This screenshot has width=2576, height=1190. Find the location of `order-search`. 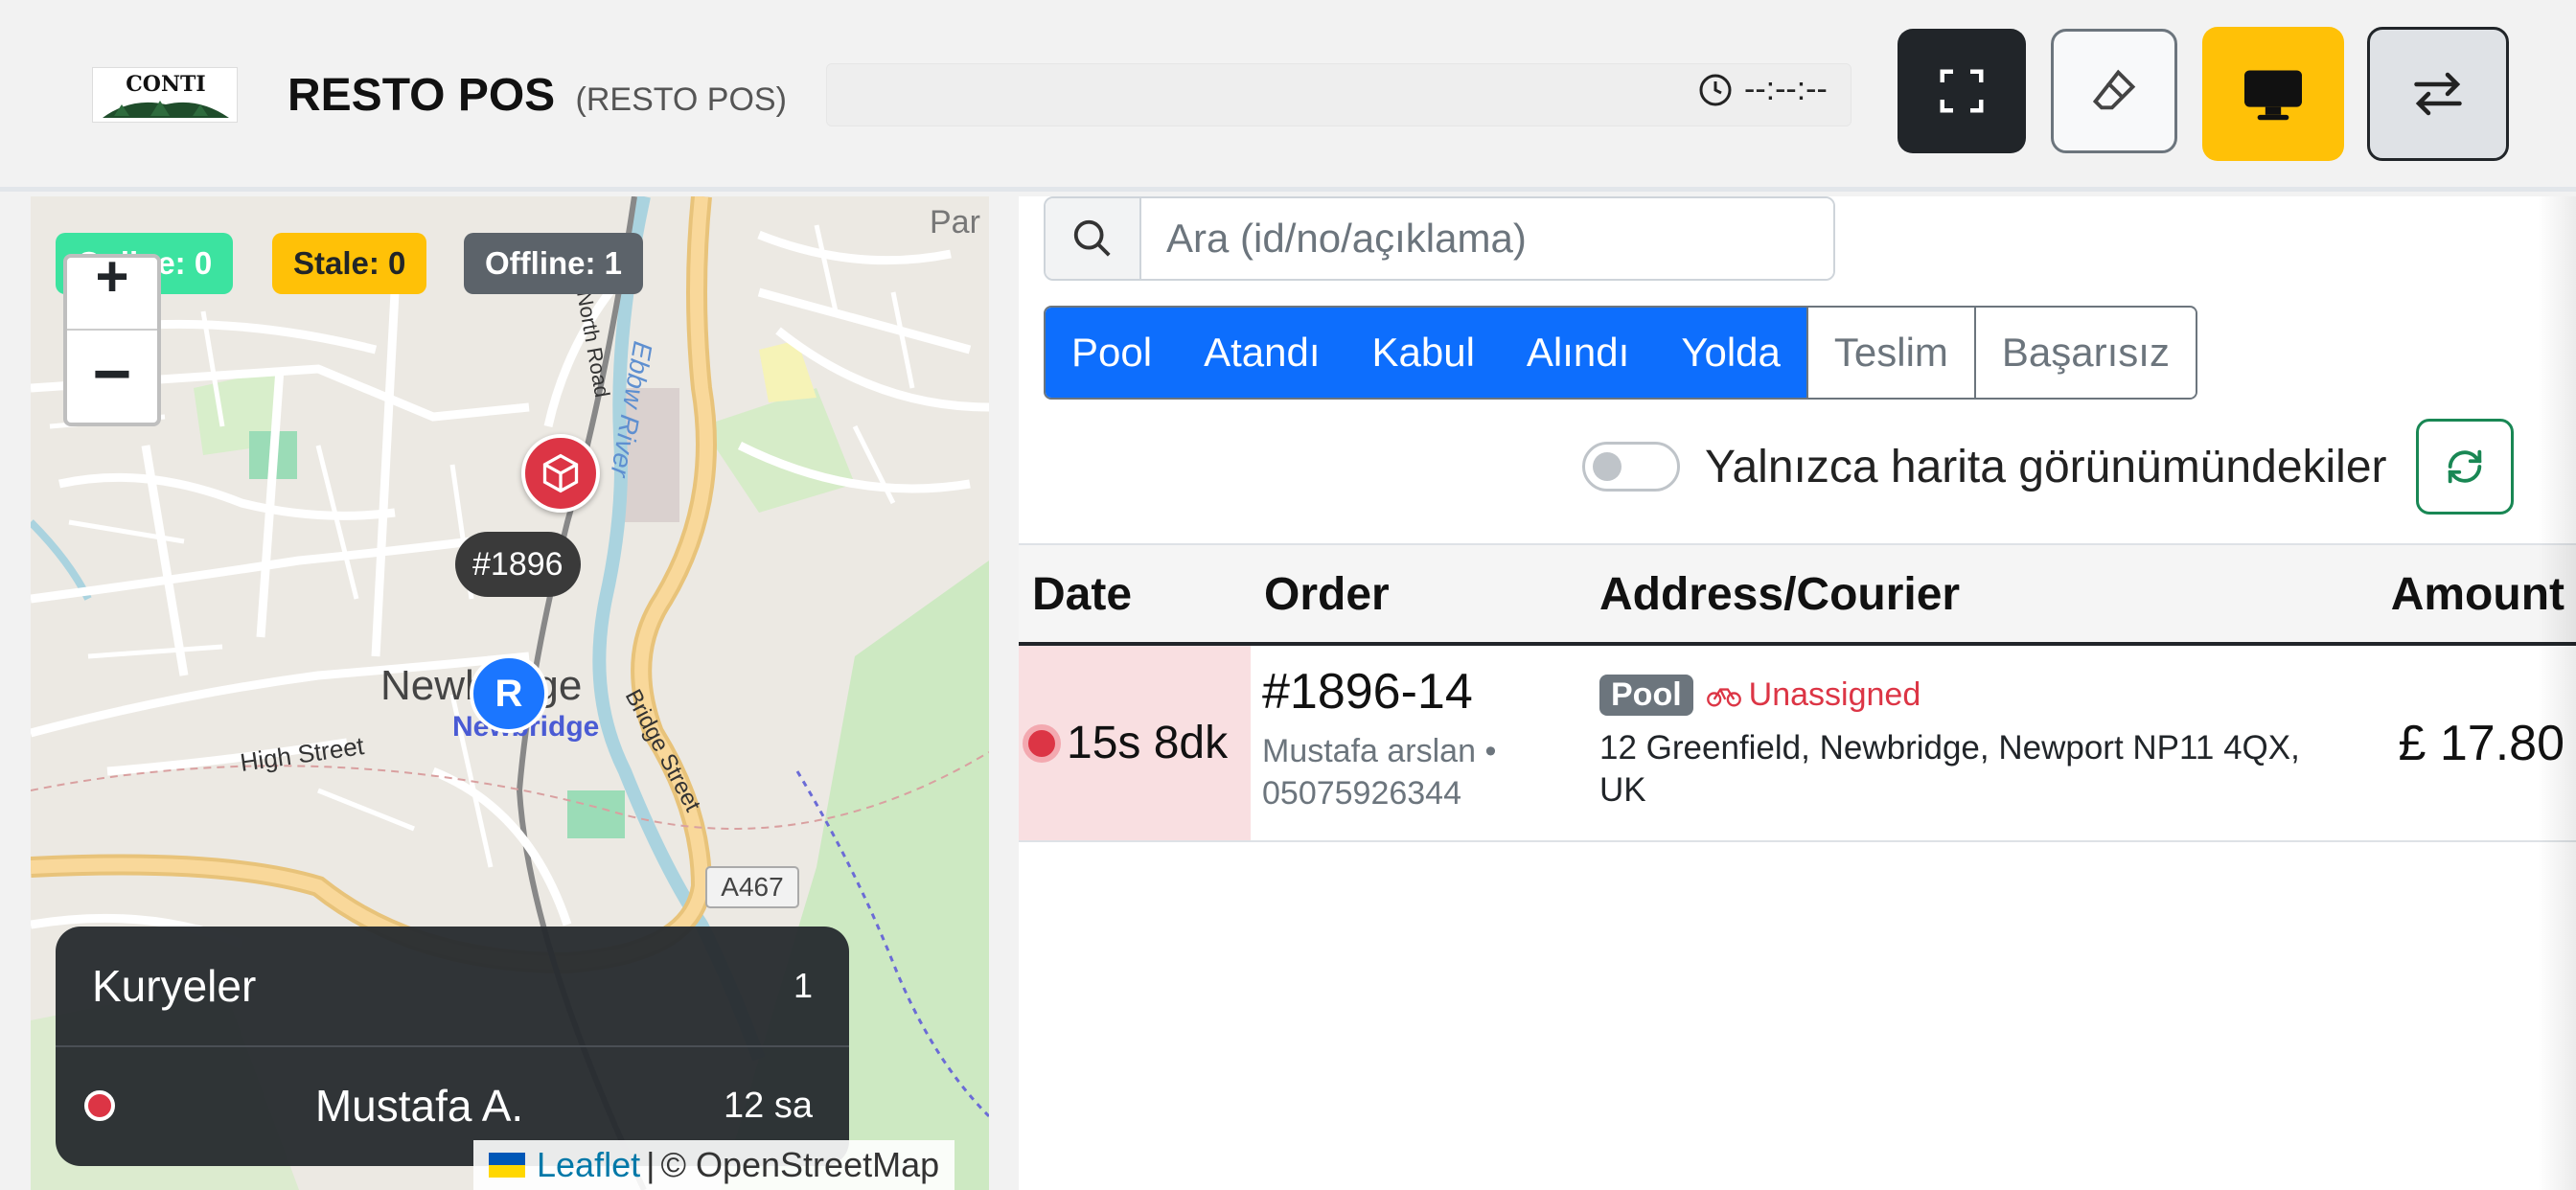

order-search is located at coordinates (1439, 238).